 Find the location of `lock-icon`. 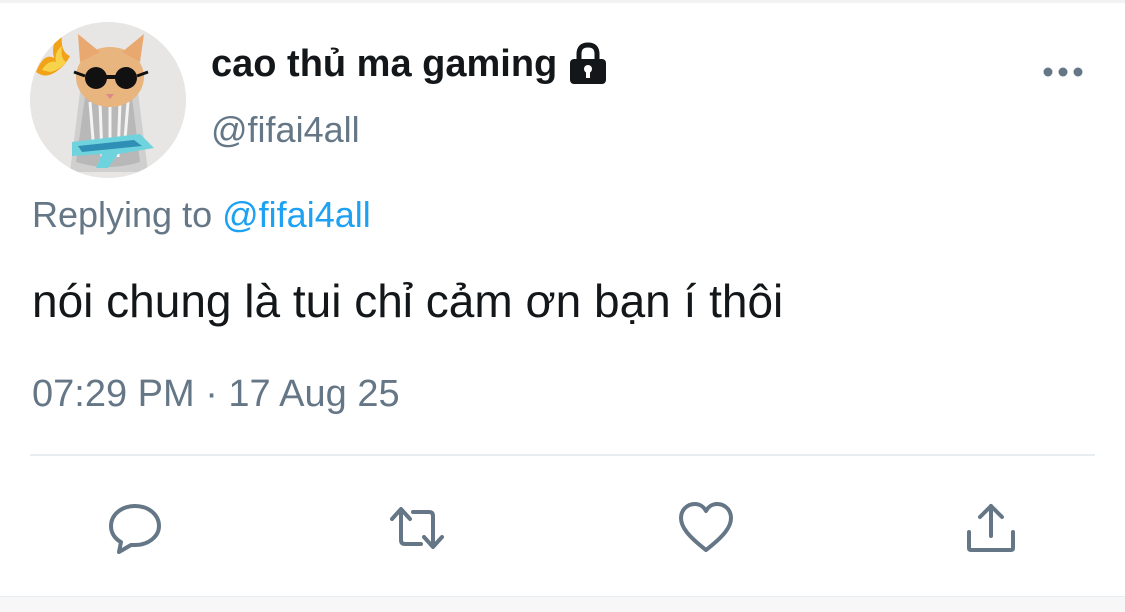

lock-icon is located at coordinates (588, 63).